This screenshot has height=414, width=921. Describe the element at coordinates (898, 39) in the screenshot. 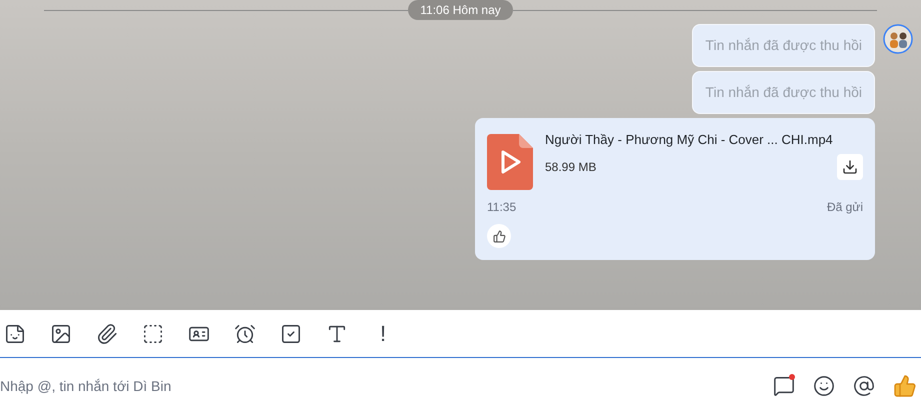

I see `avatar` at that location.